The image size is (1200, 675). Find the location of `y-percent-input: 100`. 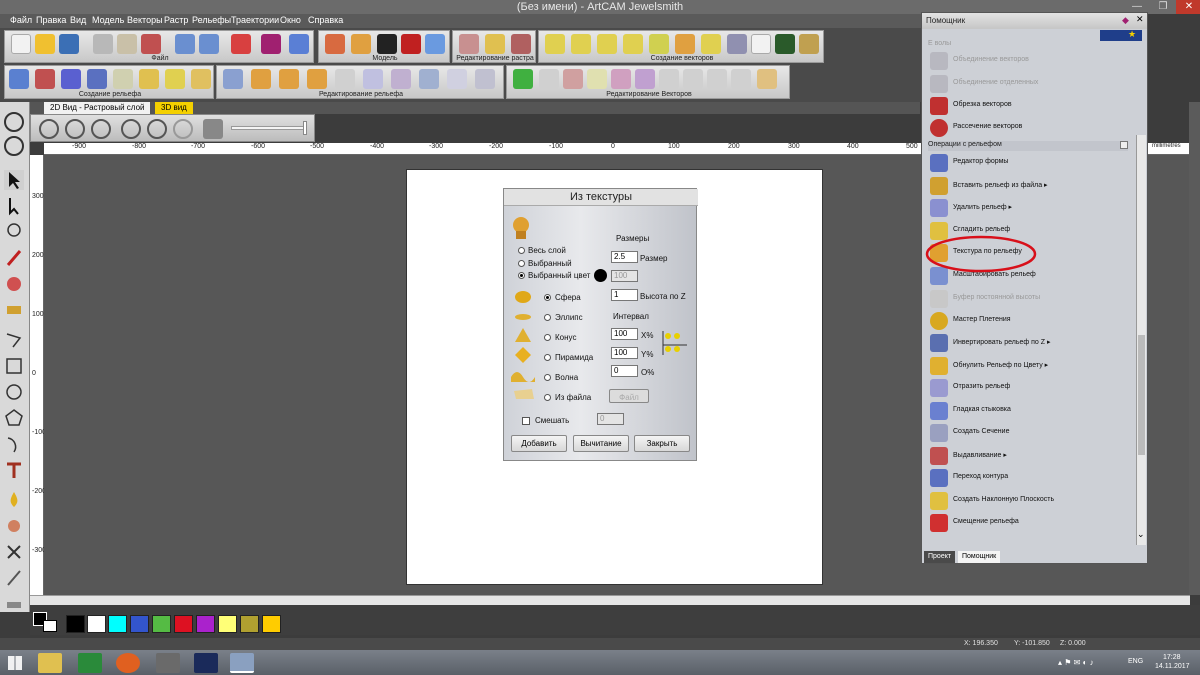

y-percent-input: 100 is located at coordinates (624, 353).